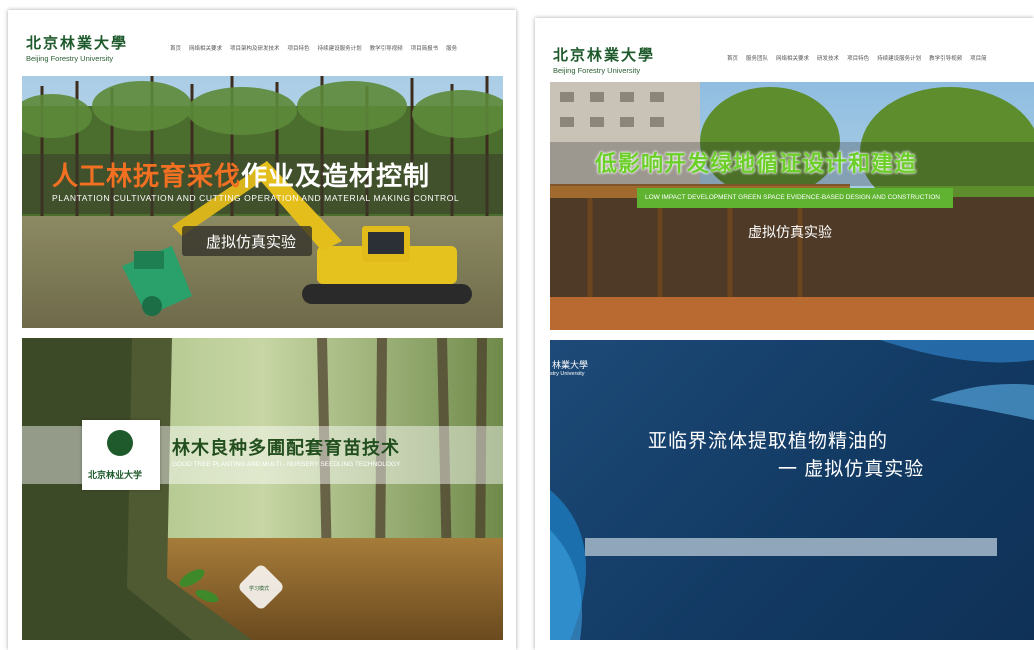  What do you see at coordinates (851, 469) in the screenshot?
I see `experiment-title-line2: 一 虚拟仿真实验` at bounding box center [851, 469].